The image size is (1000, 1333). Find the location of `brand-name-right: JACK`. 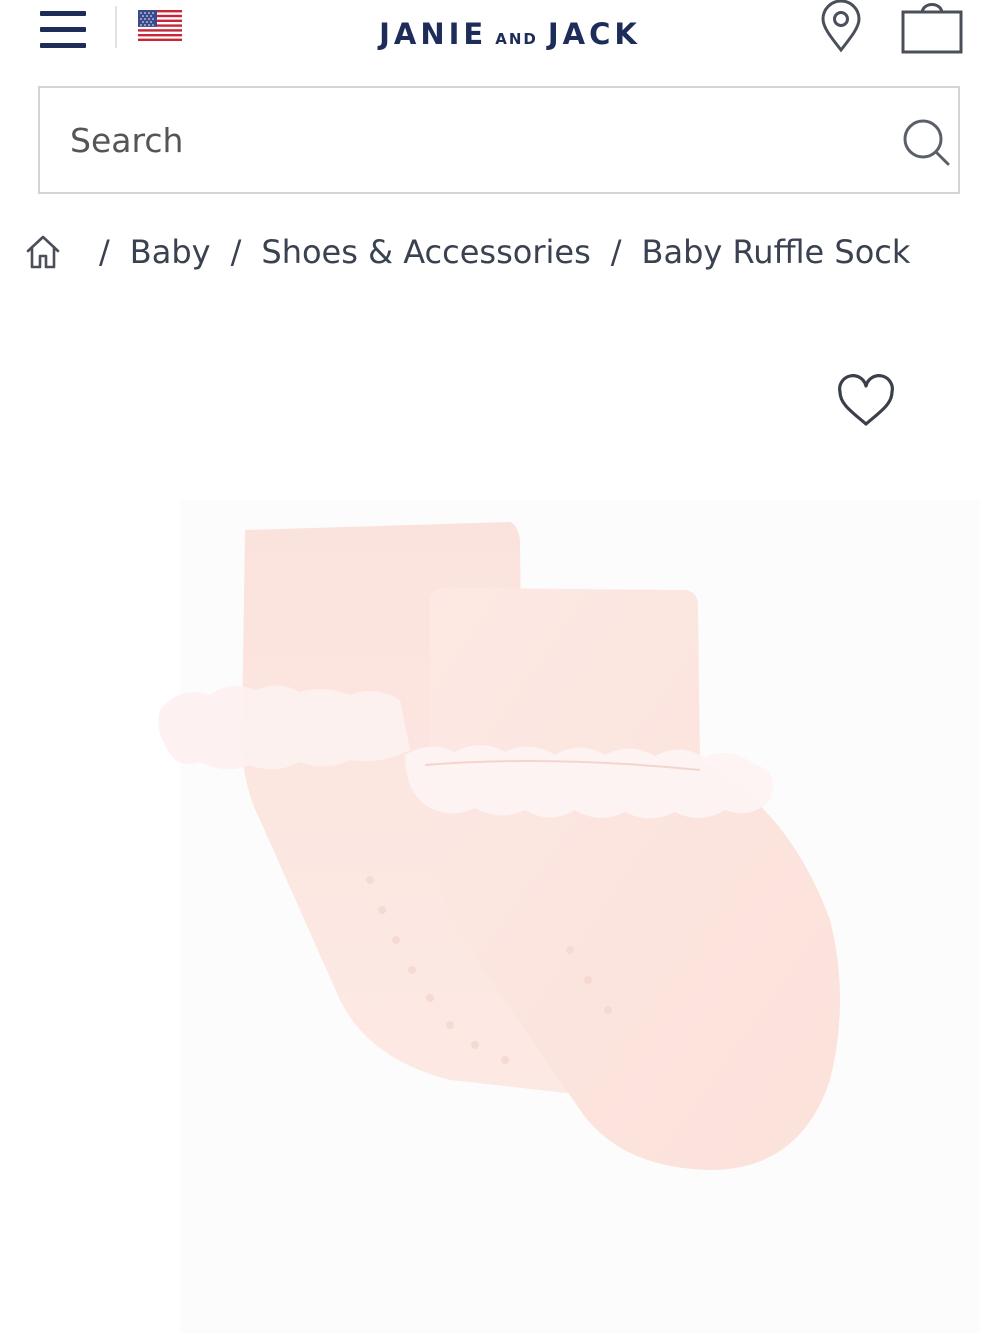

brand-name-right: JACK is located at coordinates (594, 34).